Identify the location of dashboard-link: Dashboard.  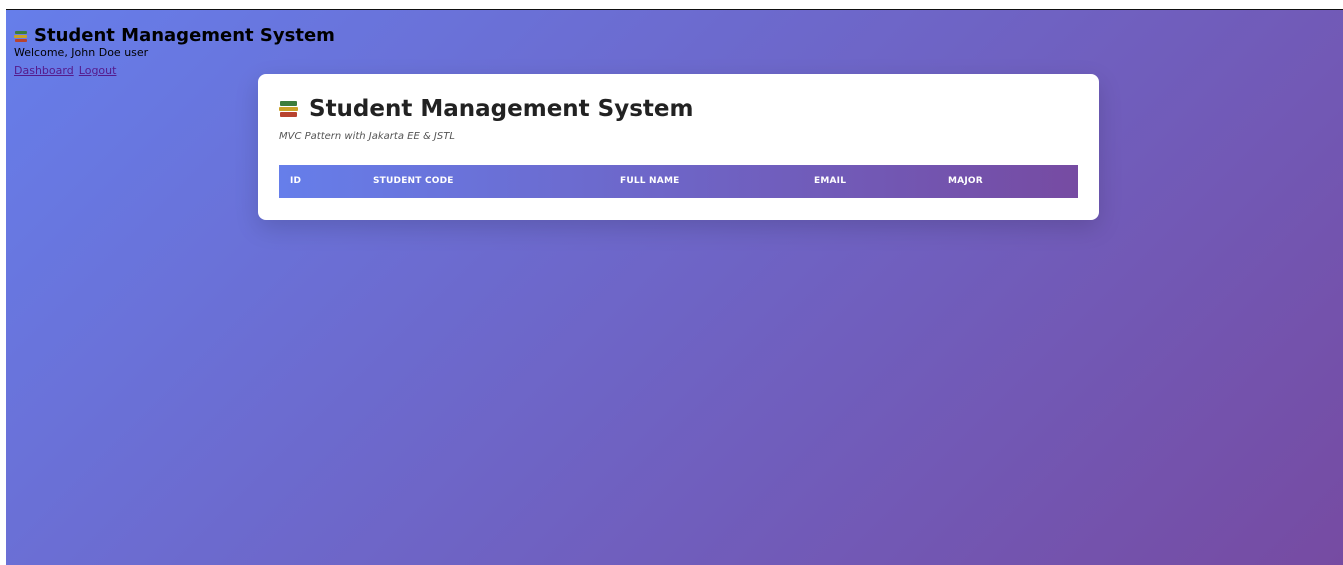
(44, 70).